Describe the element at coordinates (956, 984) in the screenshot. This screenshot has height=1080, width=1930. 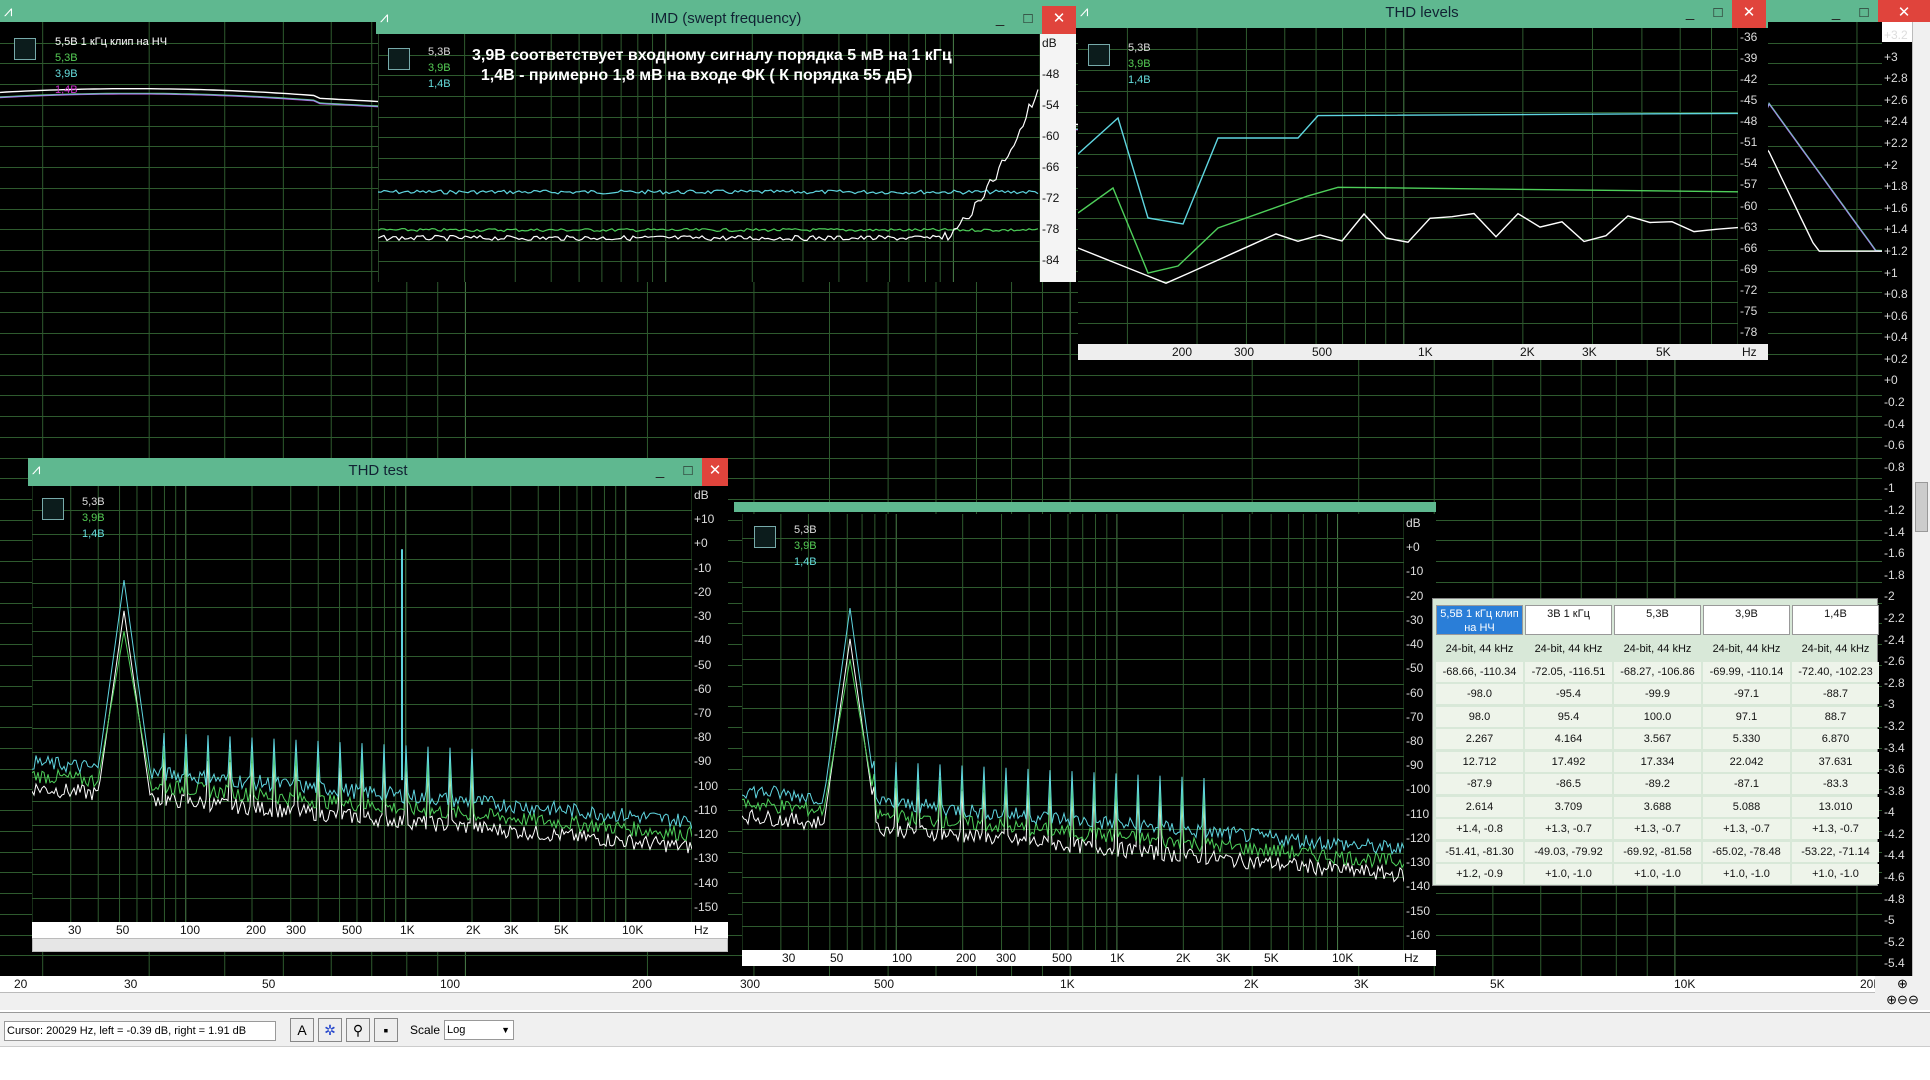
I see `main-x-axis: 2030501002003005001K2K3K5K10K20KHz` at that location.